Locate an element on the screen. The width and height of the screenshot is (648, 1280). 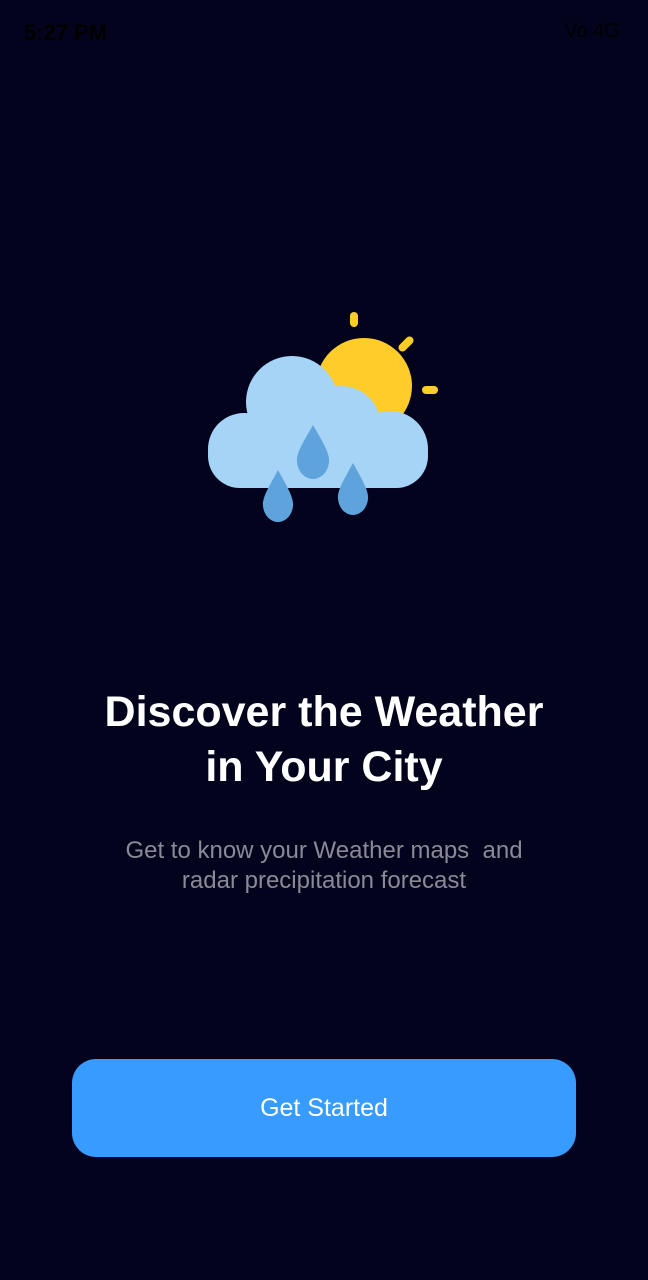
sun-cloud-rain-icon is located at coordinates (323, 417).